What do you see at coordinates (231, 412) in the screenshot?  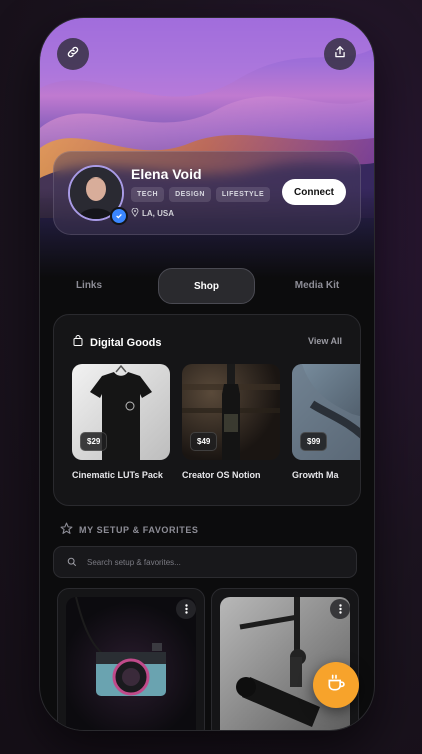 I see `product-image: $49` at bounding box center [231, 412].